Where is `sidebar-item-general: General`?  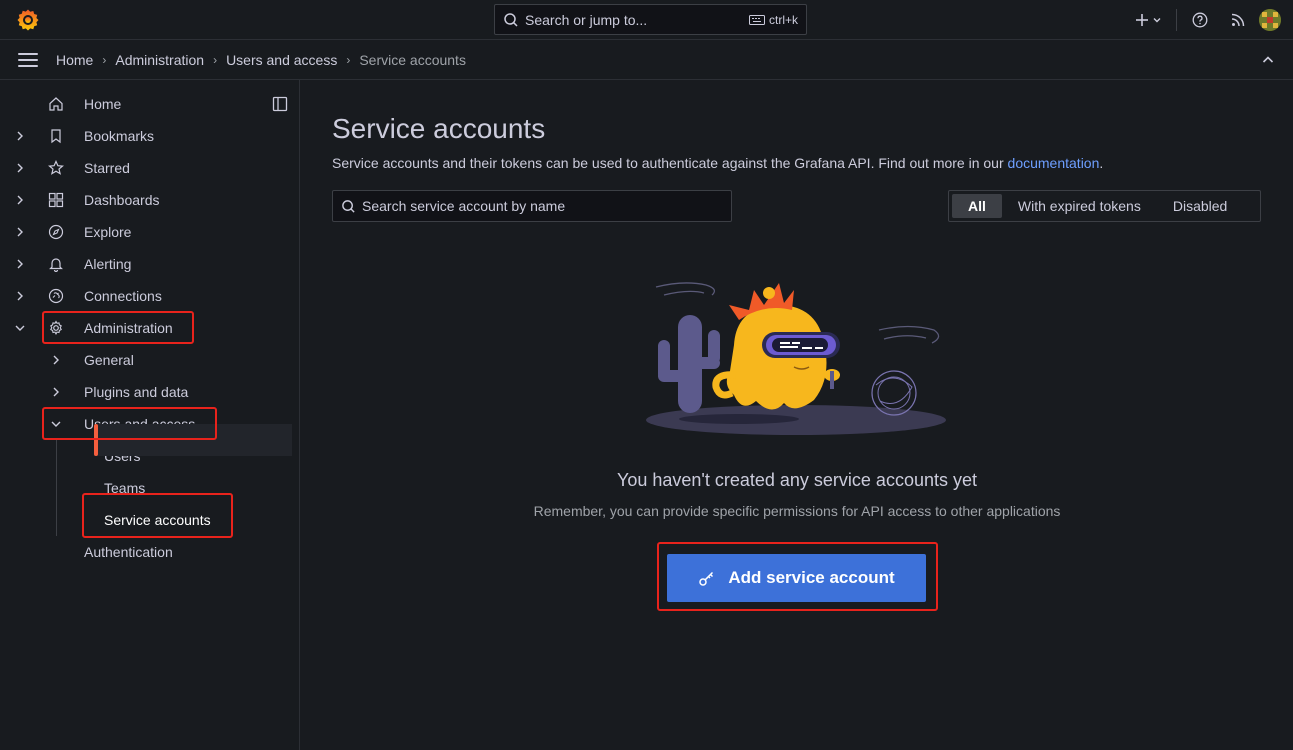 sidebar-item-general: General is located at coordinates (109, 360).